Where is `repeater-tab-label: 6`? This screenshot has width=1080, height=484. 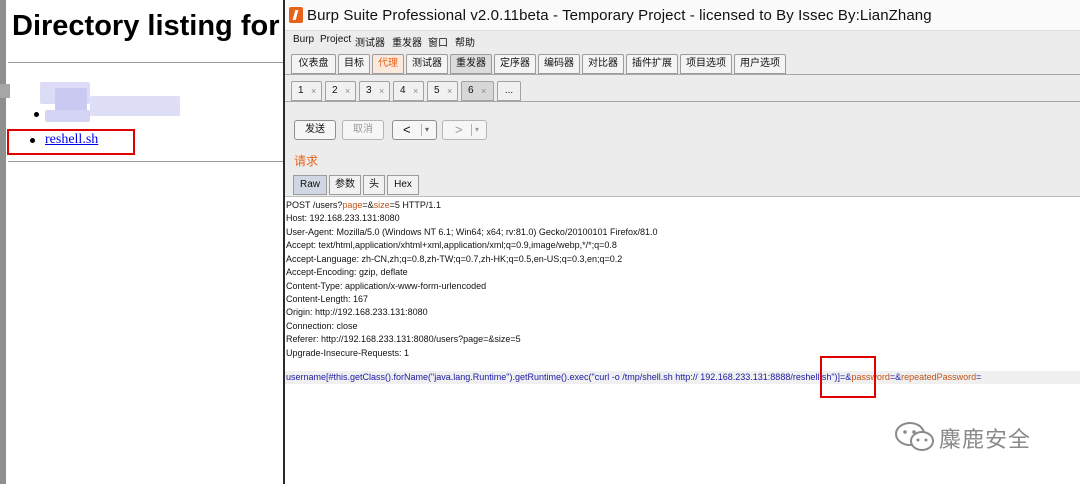
repeater-tab-label: 6 is located at coordinates (471, 90).